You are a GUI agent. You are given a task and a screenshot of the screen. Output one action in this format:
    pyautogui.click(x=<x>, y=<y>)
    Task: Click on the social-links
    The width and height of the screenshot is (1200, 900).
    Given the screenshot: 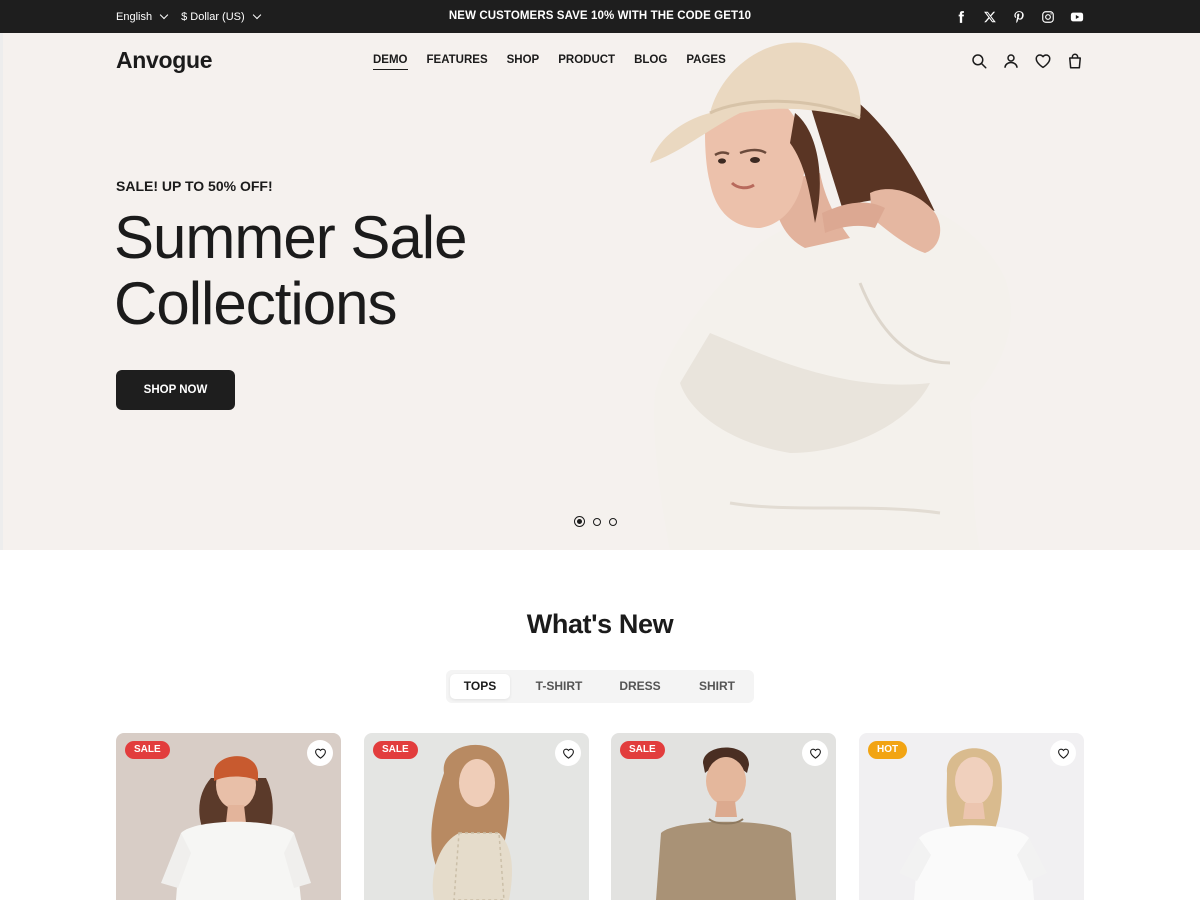 What is the action you would take?
    pyautogui.click(x=1019, y=16)
    